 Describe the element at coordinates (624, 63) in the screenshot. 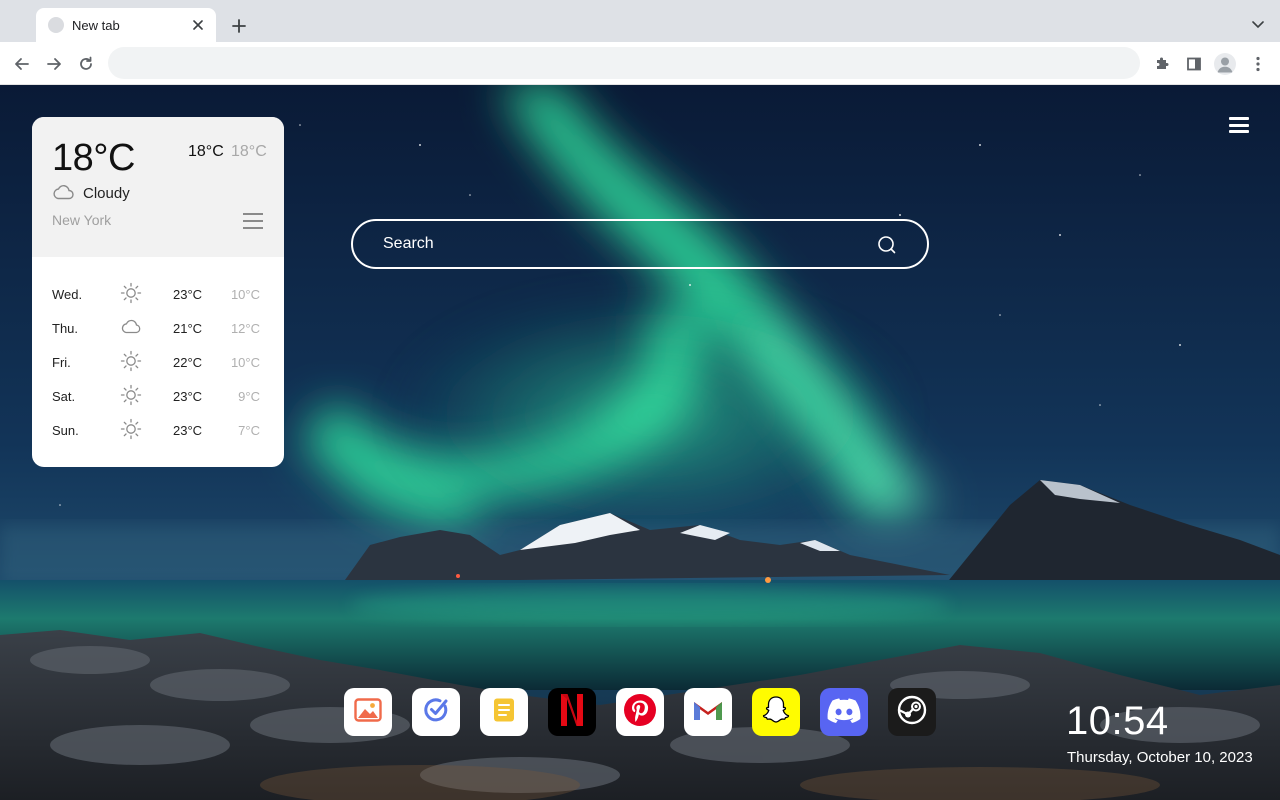

I see `address-bar-input` at that location.